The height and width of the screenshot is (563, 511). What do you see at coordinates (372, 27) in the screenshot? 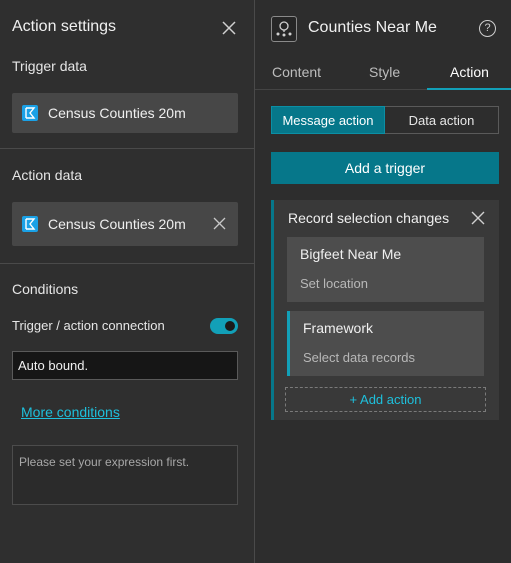
I see `widget-title: Counties Near Me` at bounding box center [372, 27].